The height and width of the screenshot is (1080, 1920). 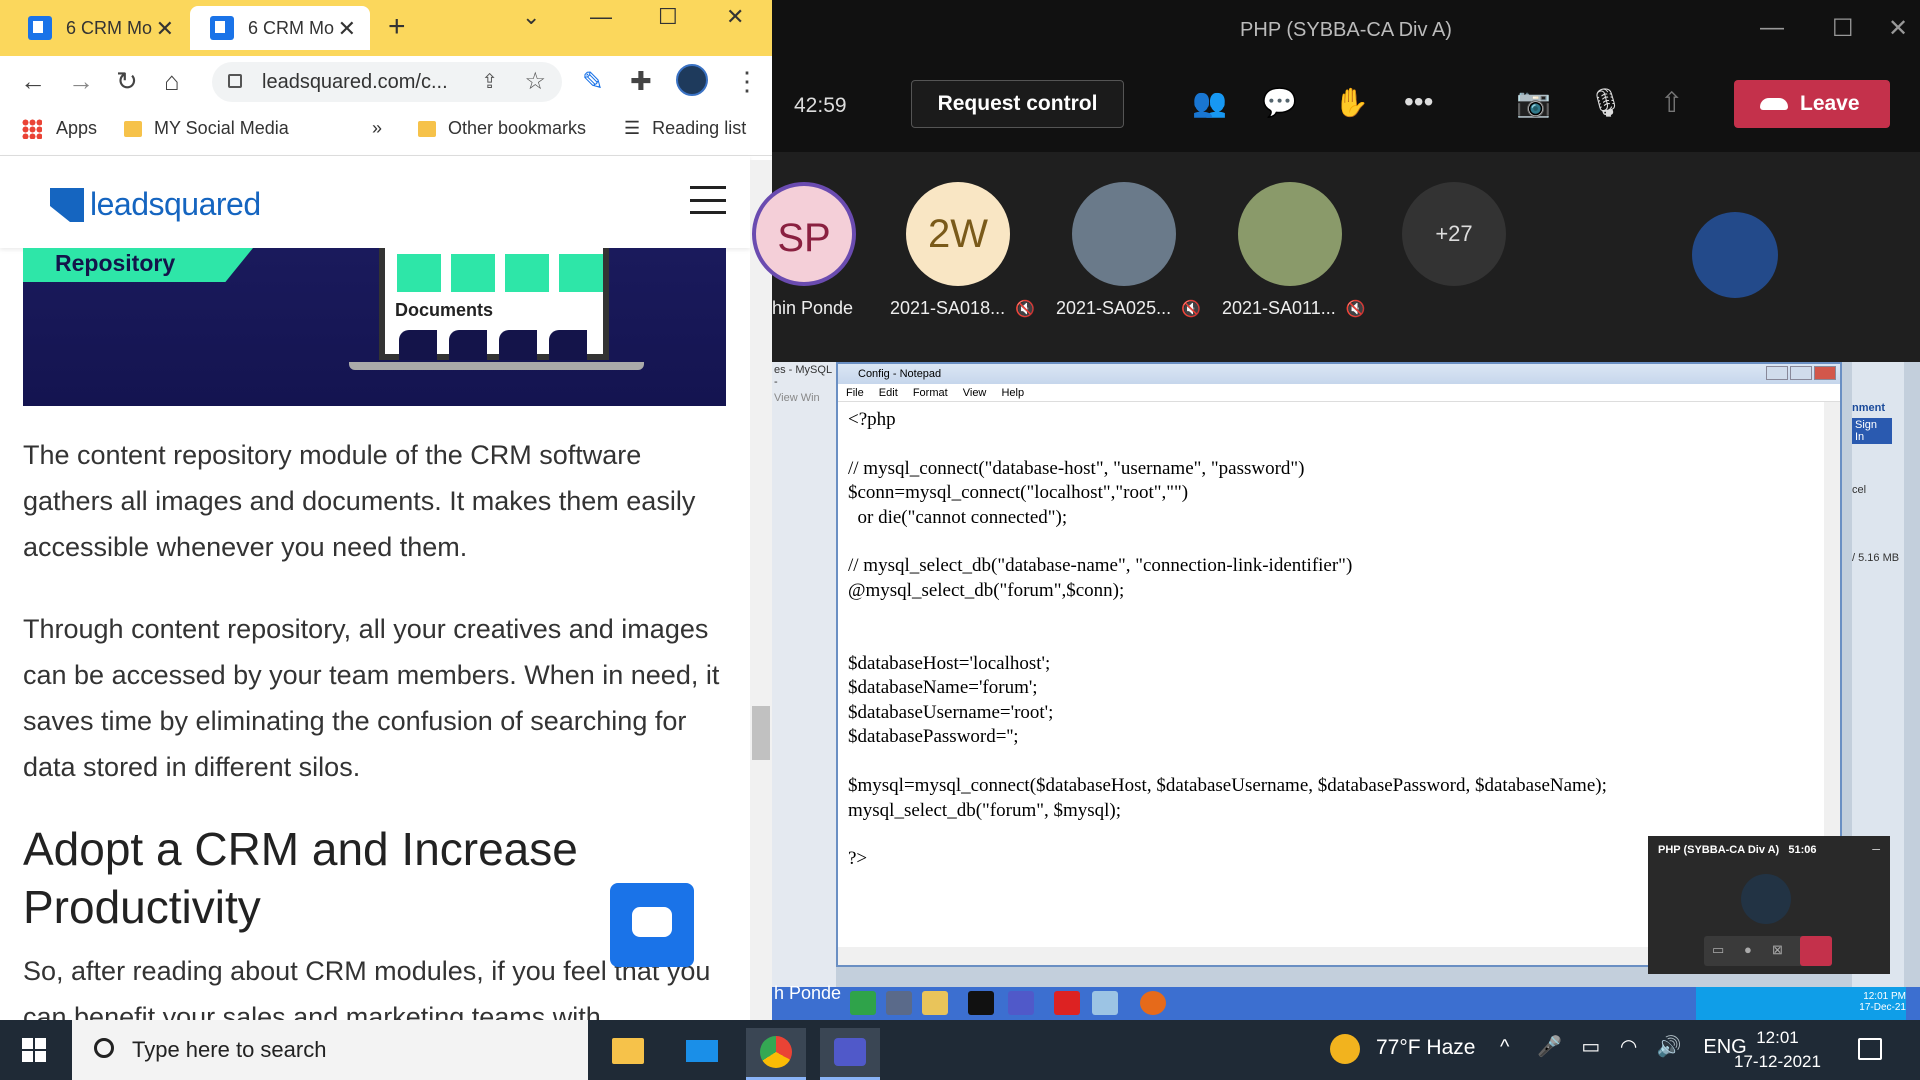 What do you see at coordinates (1454, 234) in the screenshot?
I see `more-participants-badge: +27` at bounding box center [1454, 234].